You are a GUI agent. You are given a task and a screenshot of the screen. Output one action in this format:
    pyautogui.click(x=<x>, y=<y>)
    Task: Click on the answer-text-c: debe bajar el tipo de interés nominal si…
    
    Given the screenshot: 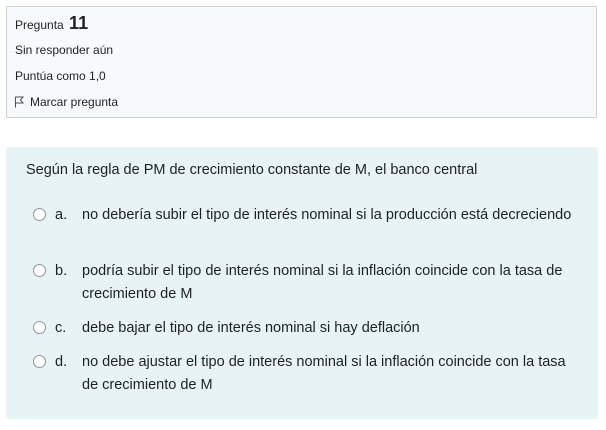 What is the action you would take?
    pyautogui.click(x=251, y=328)
    